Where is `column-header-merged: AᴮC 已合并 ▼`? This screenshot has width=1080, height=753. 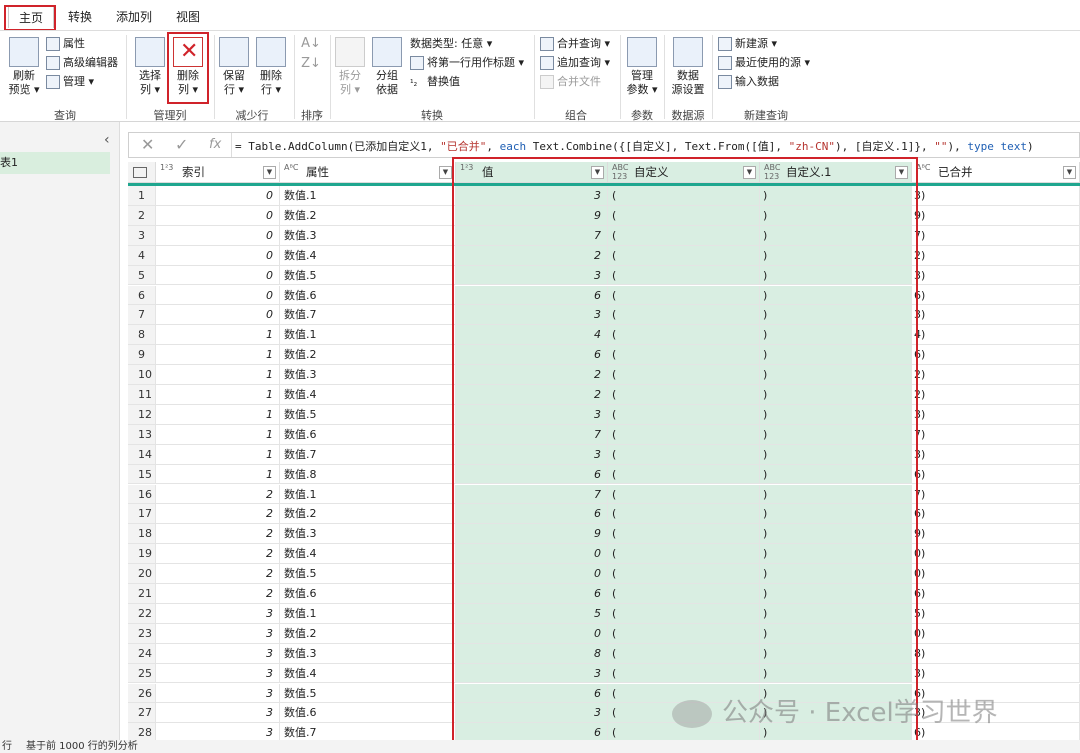
column-header-merged: AᴮC 已合并 ▼ is located at coordinates (996, 172).